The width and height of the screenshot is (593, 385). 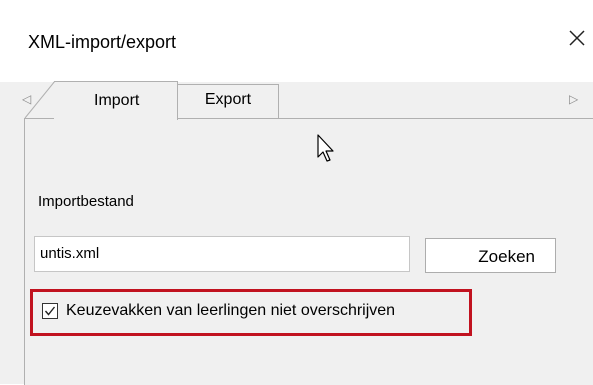 What do you see at coordinates (86, 201) in the screenshot?
I see `import-file-label: Importbestand` at bounding box center [86, 201].